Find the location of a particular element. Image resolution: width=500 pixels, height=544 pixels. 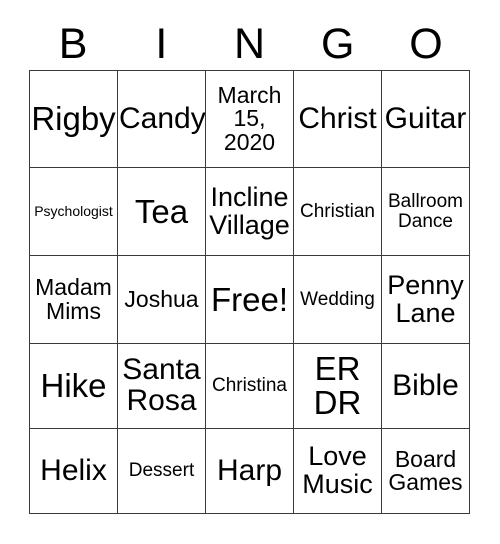

bingo-cell-text: Harp is located at coordinates (249, 470).